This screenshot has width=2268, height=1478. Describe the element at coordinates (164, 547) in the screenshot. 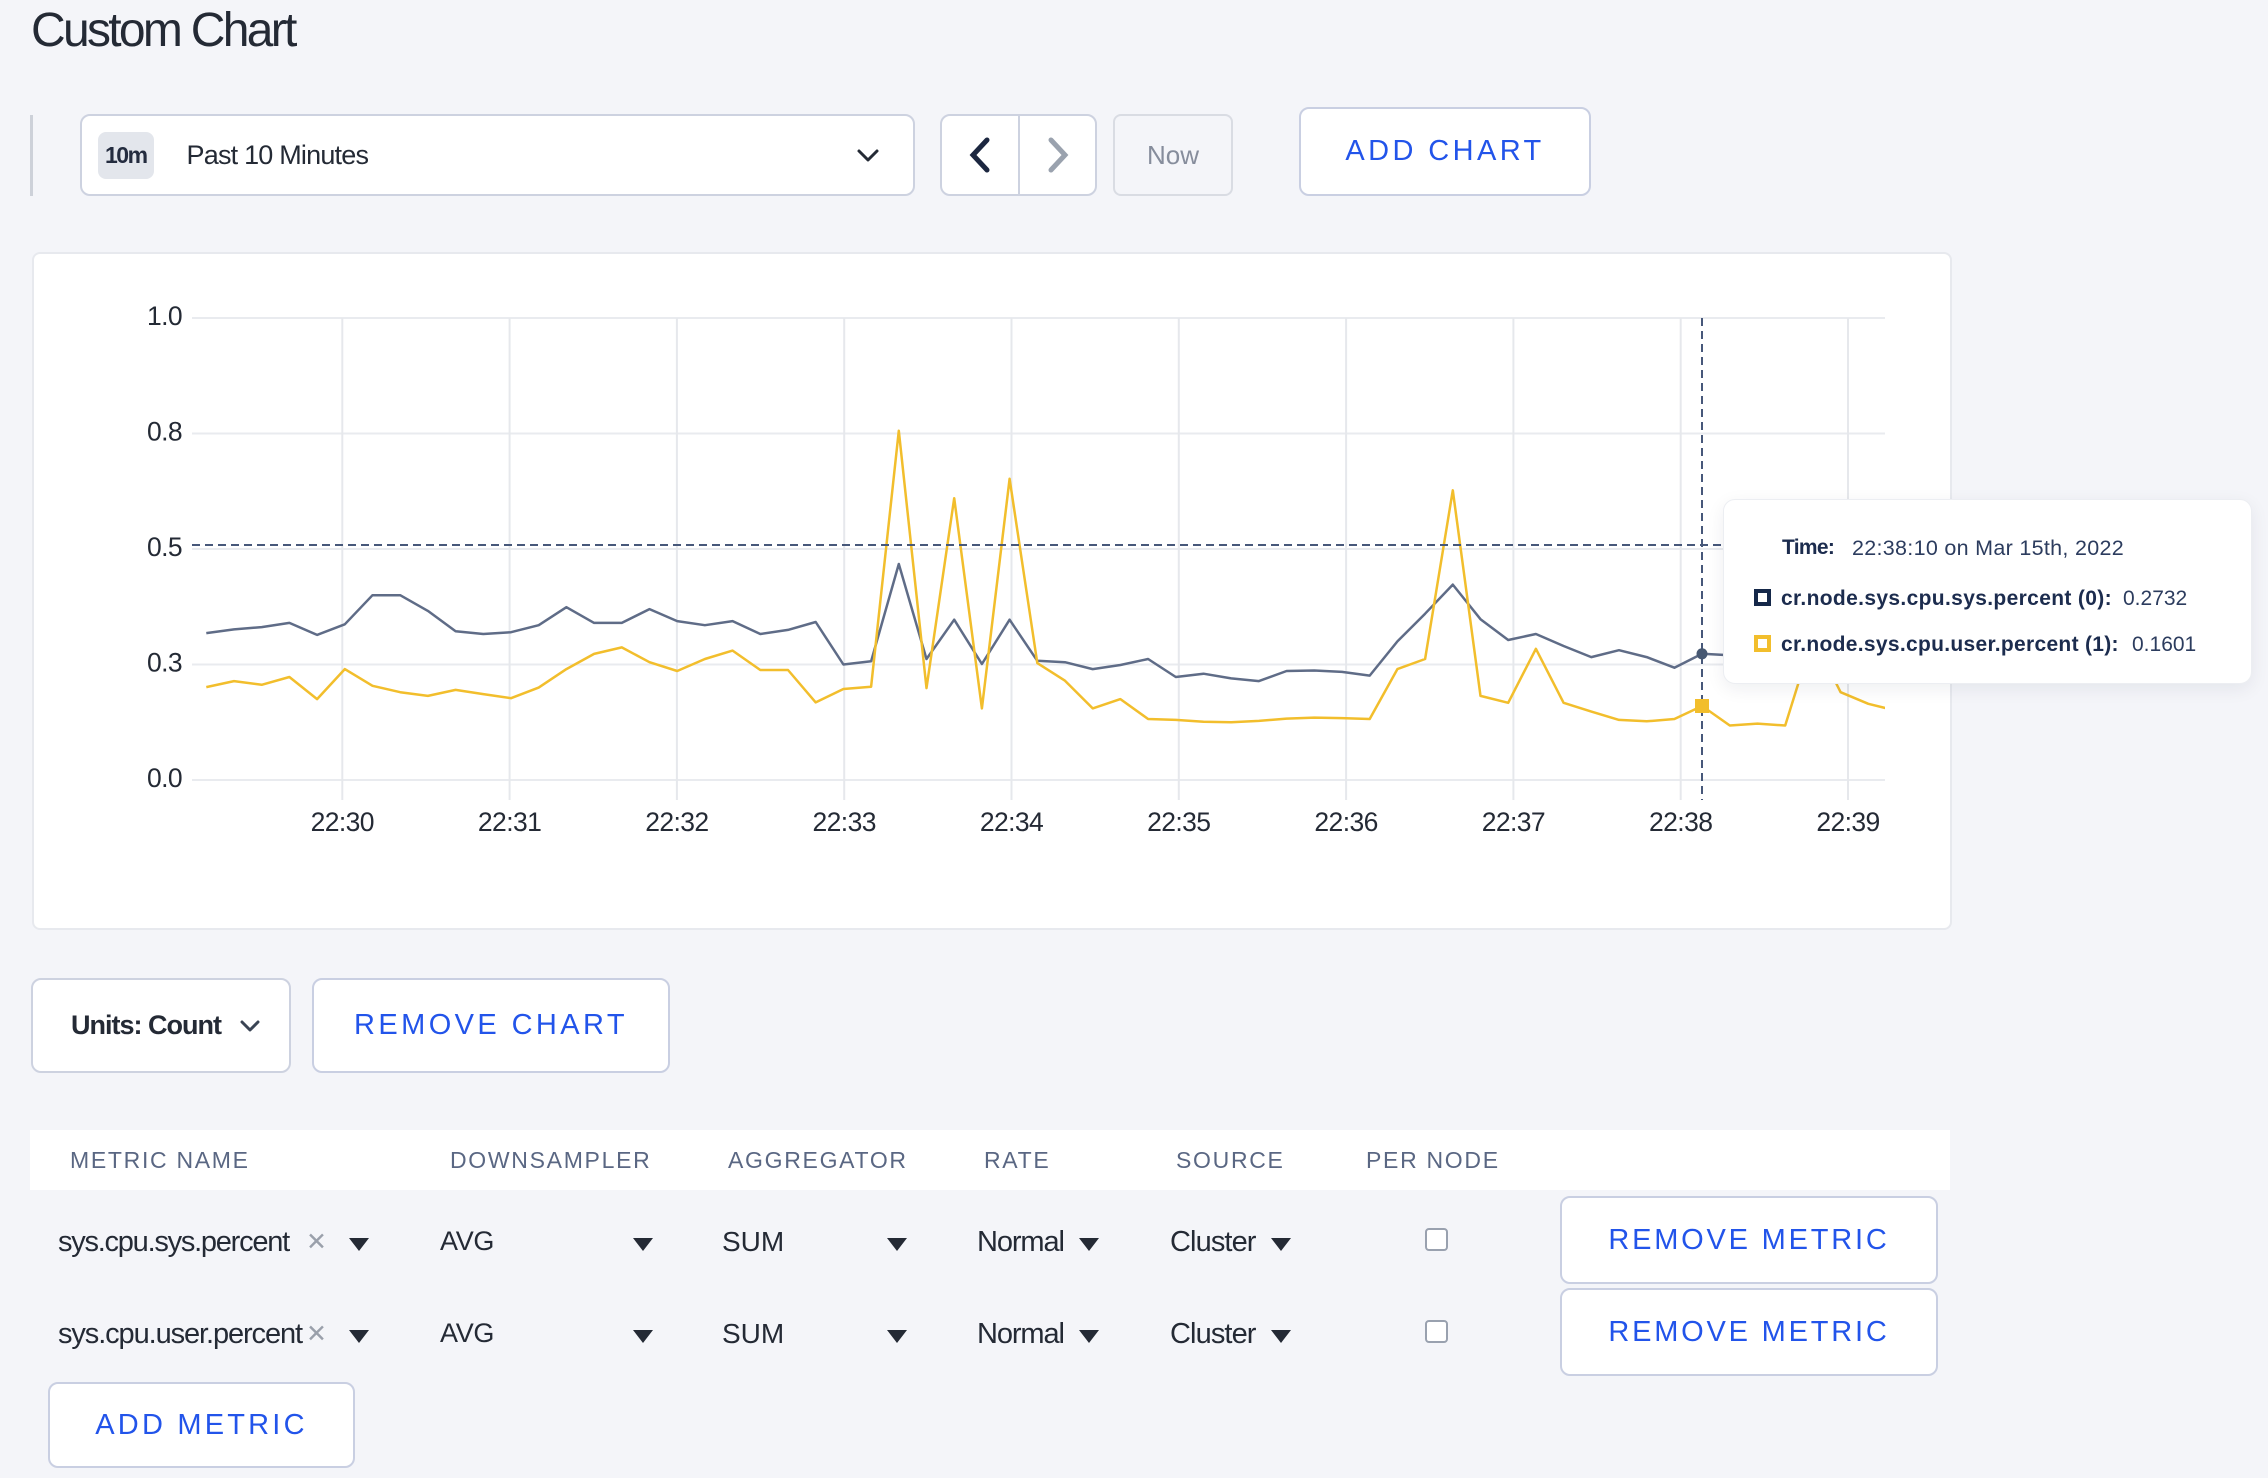

I see `svg-text: 0.5` at that location.